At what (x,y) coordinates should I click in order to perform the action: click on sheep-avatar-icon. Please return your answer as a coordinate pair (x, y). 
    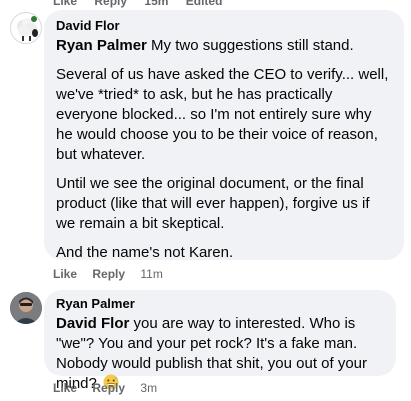
    Looking at the image, I should click on (27, 28).